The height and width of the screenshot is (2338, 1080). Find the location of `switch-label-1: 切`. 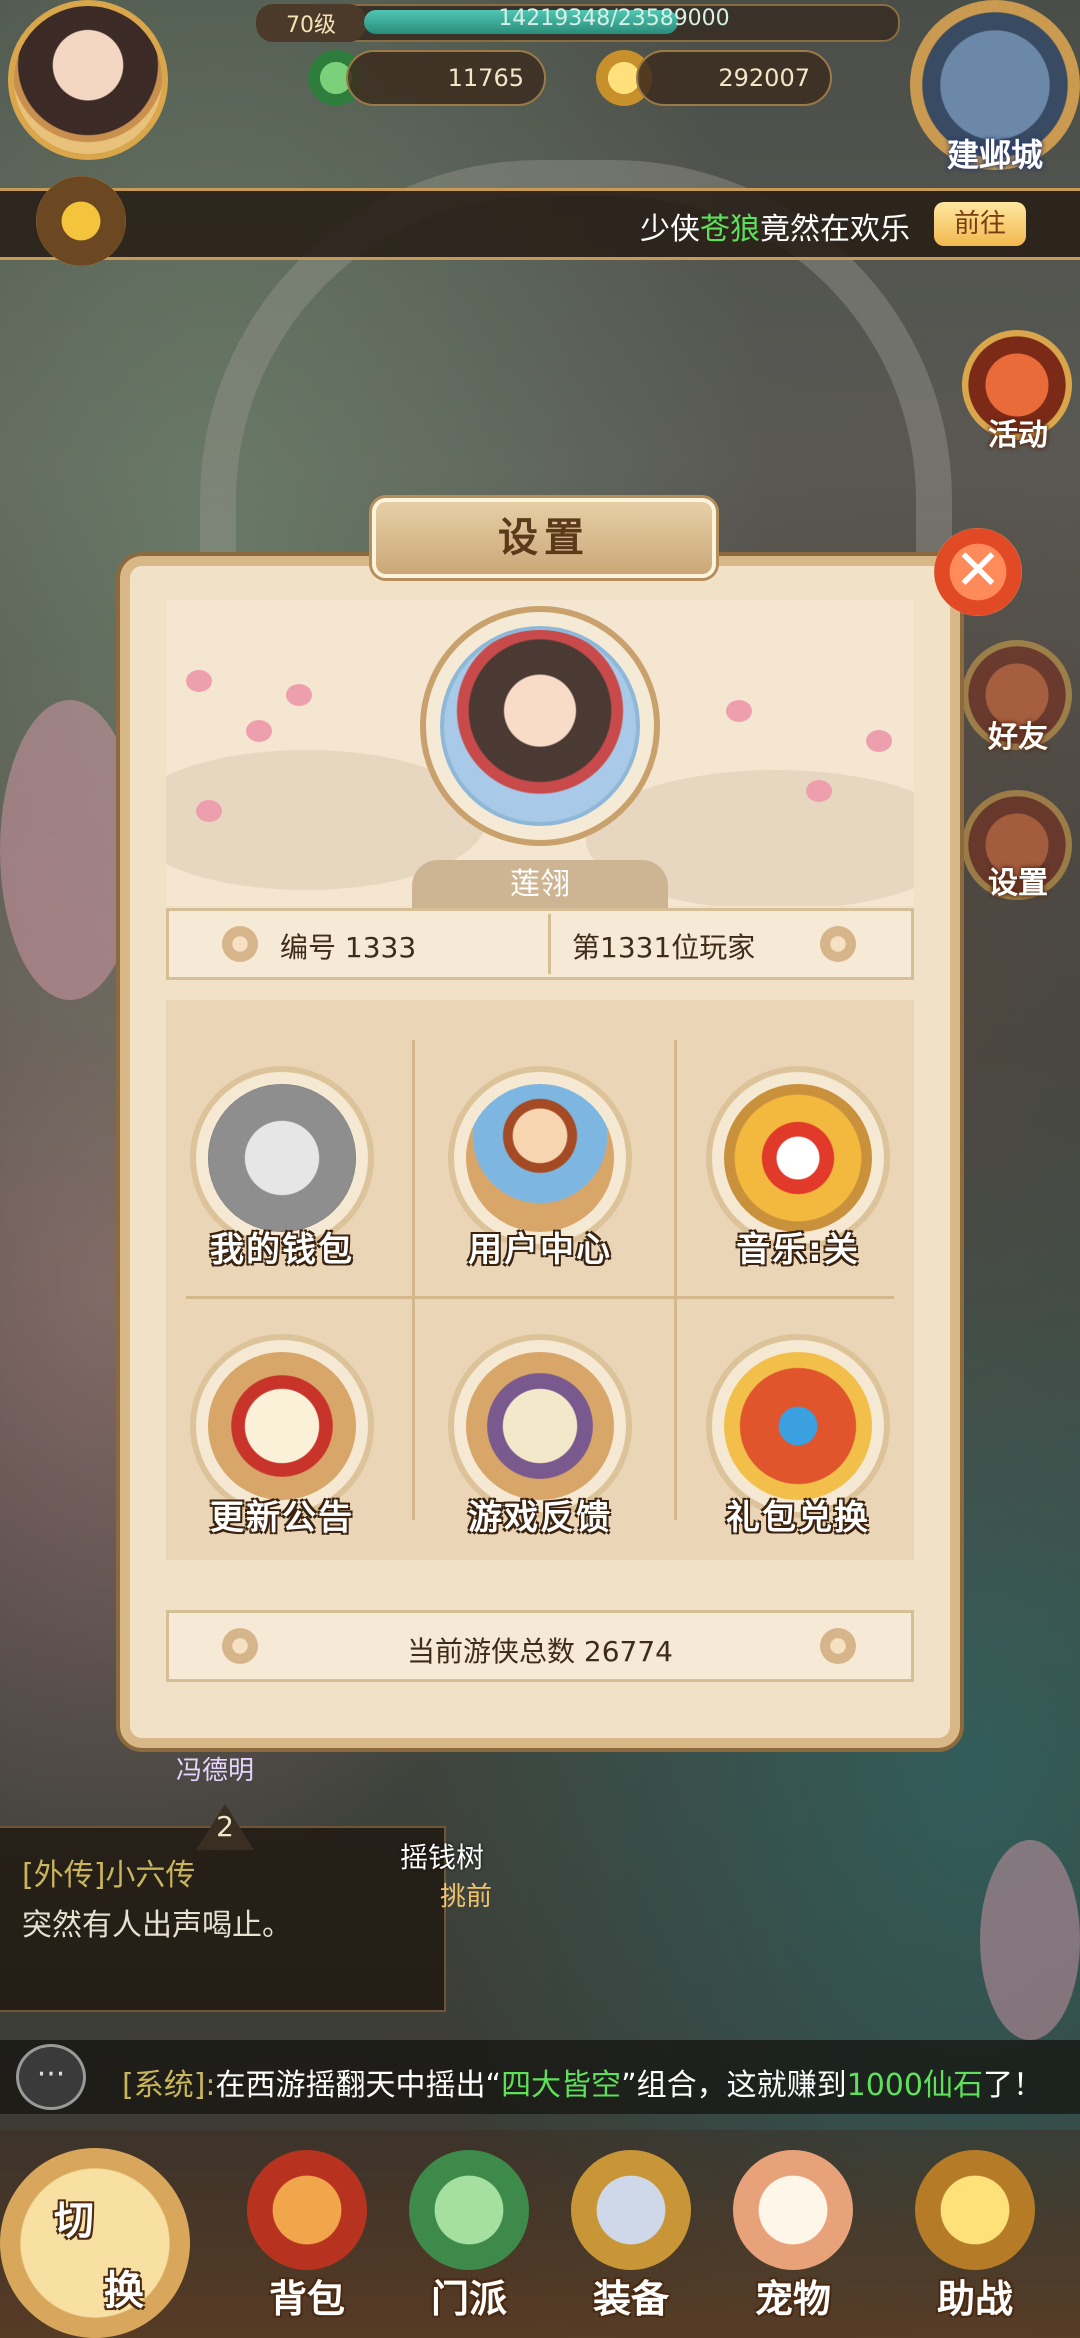

switch-label-1: 切 is located at coordinates (74, 2221).